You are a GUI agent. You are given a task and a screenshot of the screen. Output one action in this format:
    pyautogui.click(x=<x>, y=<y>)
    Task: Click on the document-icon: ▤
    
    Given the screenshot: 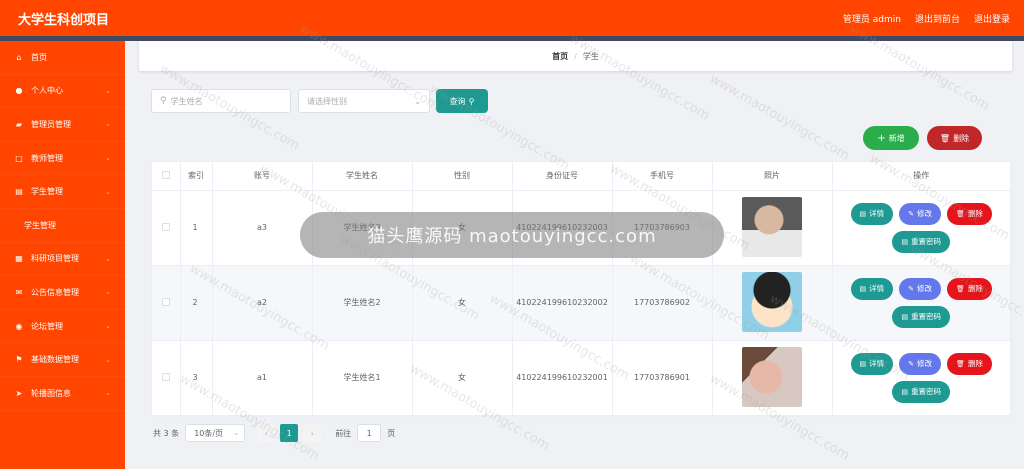 What is the action you would take?
    pyautogui.click(x=905, y=241)
    